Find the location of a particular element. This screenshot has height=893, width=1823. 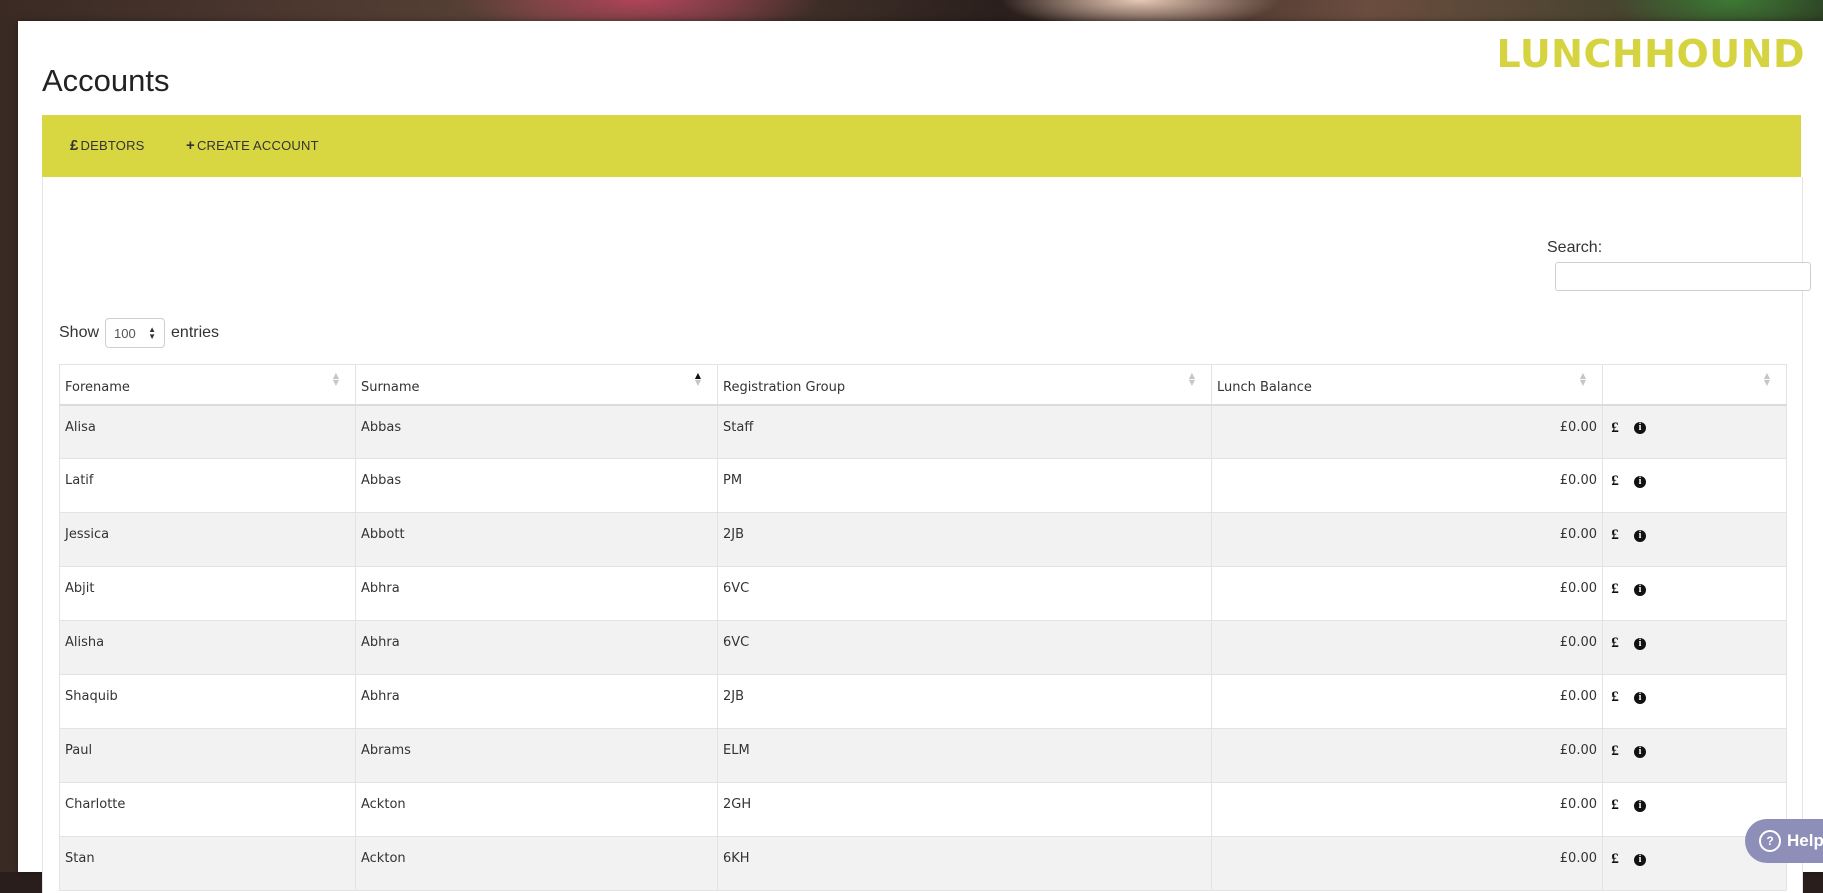

cell-forename: Charlotte is located at coordinates (207, 809).